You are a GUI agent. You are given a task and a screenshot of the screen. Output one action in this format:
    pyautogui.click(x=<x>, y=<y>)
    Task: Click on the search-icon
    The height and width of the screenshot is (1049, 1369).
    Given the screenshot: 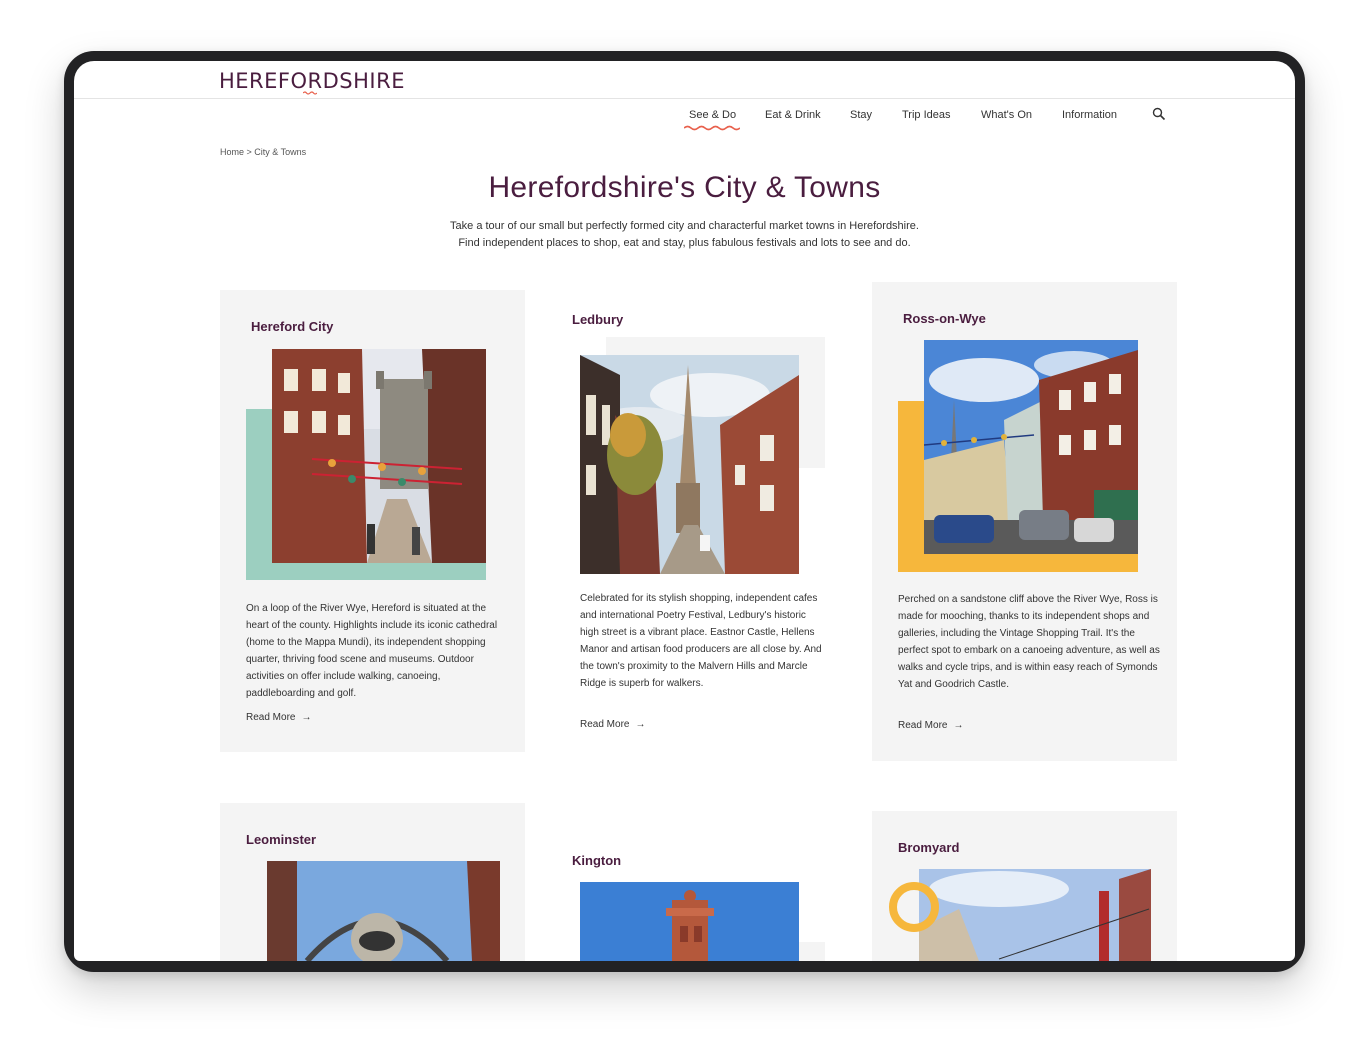 What is the action you would take?
    pyautogui.click(x=1159, y=114)
    